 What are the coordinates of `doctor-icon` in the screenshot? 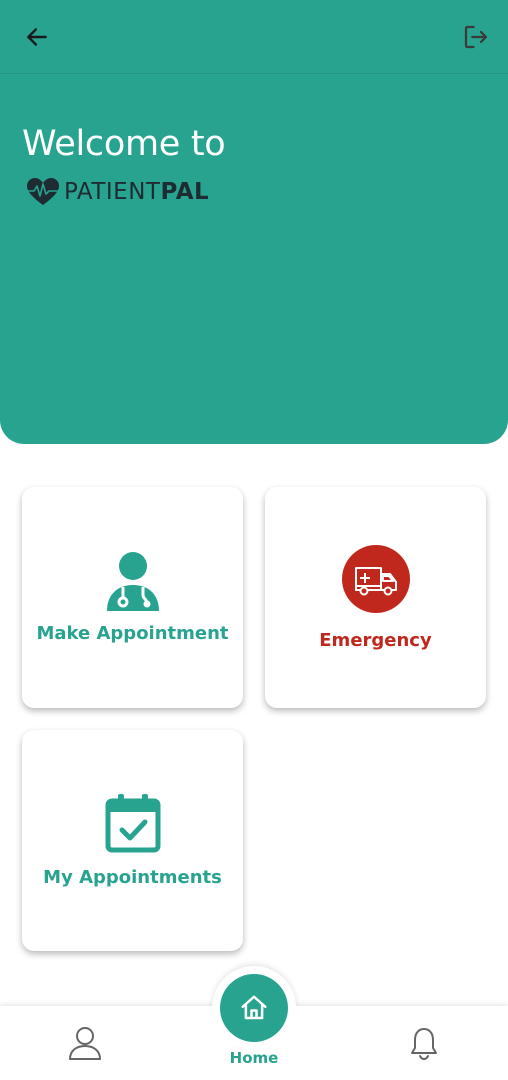 It's located at (132, 581).